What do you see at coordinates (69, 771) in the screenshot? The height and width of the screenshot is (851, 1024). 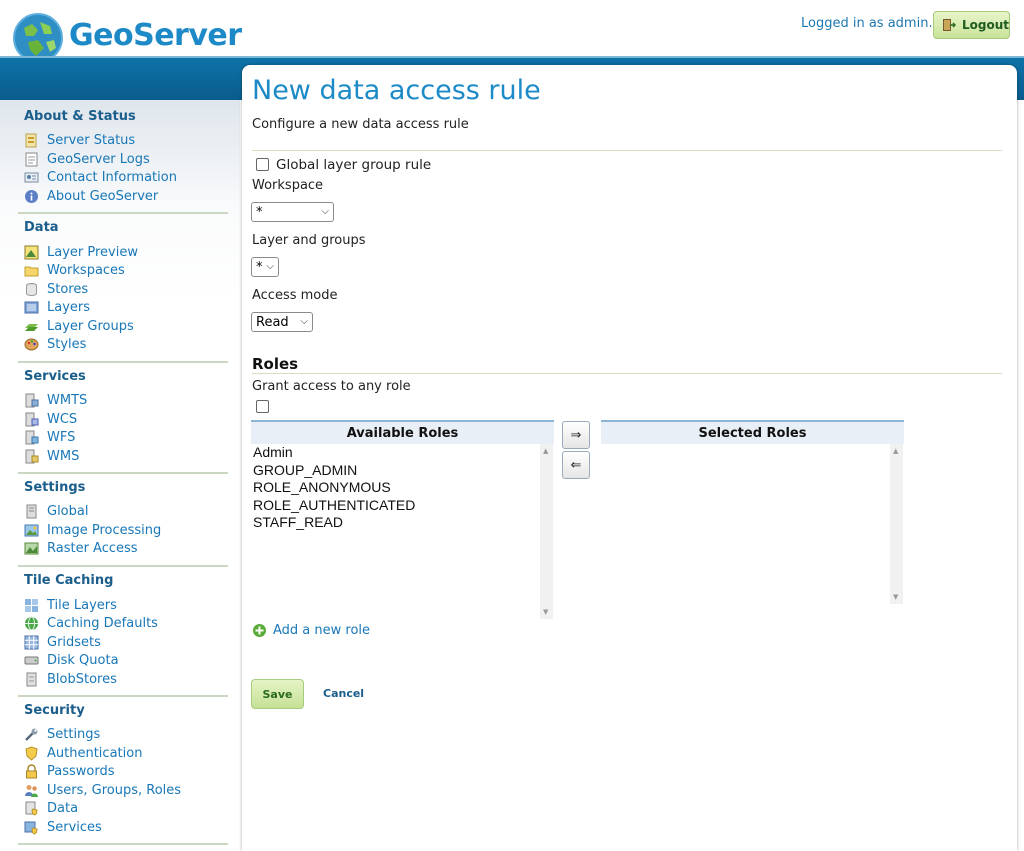 I see `sidebar-item-passwords: Passwords` at bounding box center [69, 771].